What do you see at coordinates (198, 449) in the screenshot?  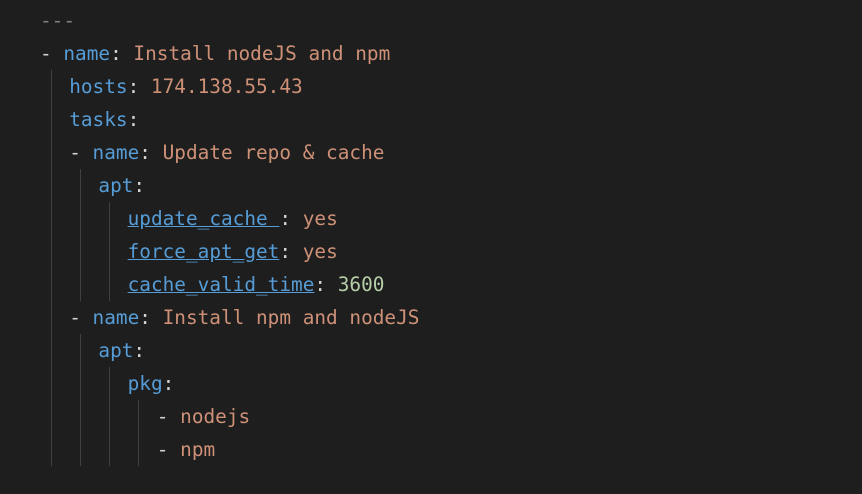 I see `code-token: npm` at bounding box center [198, 449].